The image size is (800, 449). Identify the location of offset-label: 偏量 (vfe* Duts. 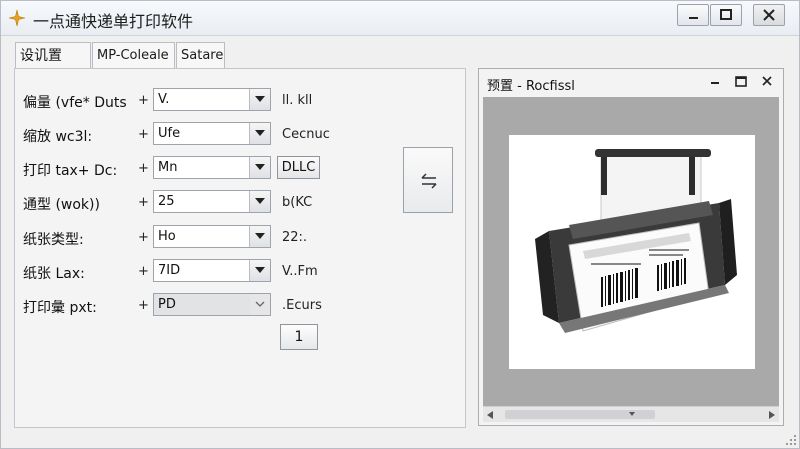
(75, 103).